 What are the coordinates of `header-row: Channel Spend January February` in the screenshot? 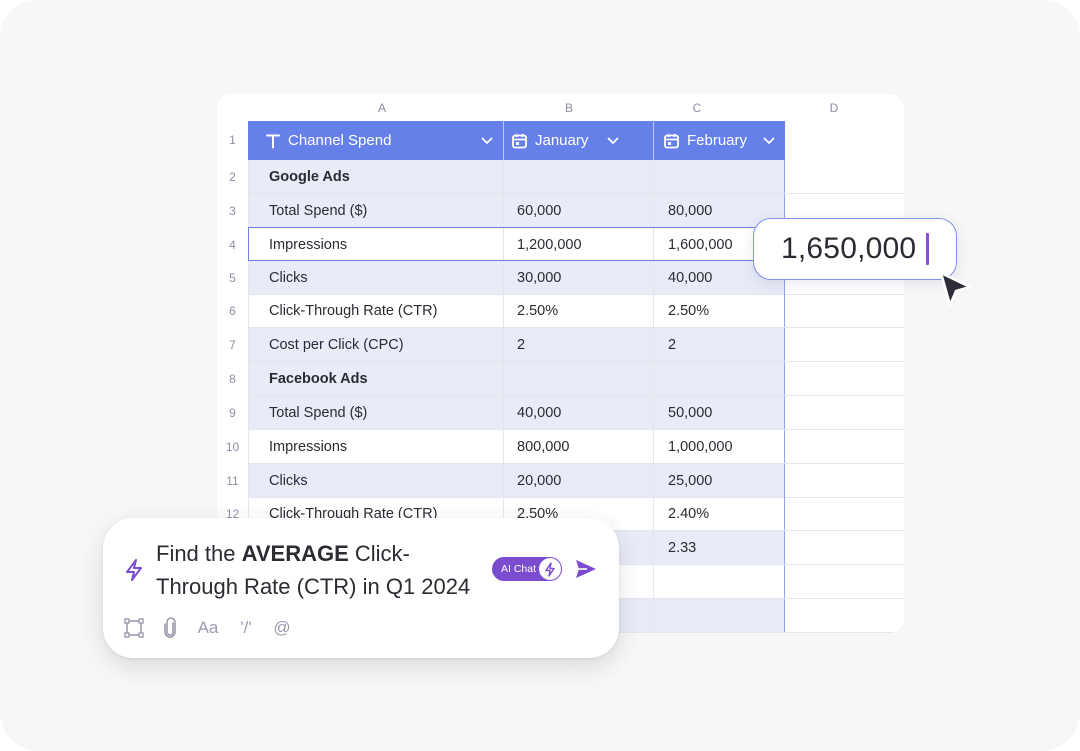 It's located at (516, 140).